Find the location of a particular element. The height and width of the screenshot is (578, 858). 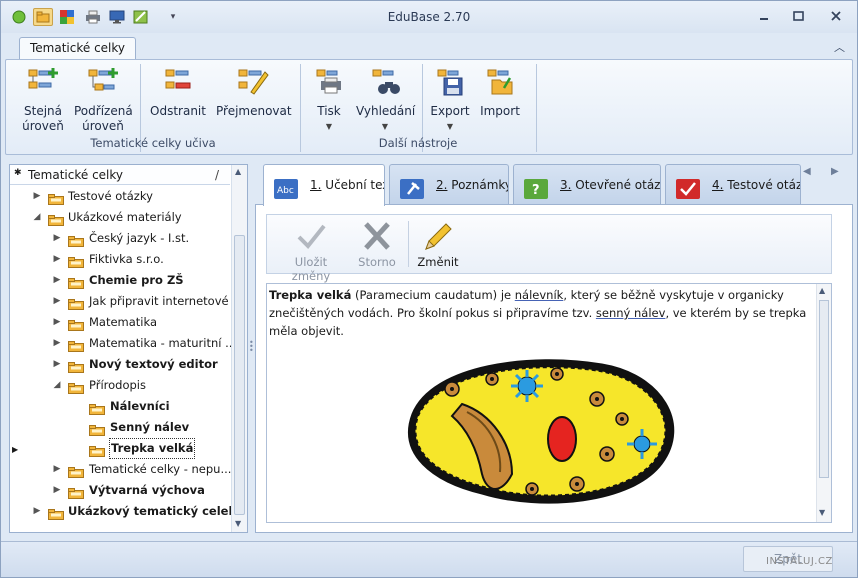

tree-item: ▶ Matematika is located at coordinates (120, 322).